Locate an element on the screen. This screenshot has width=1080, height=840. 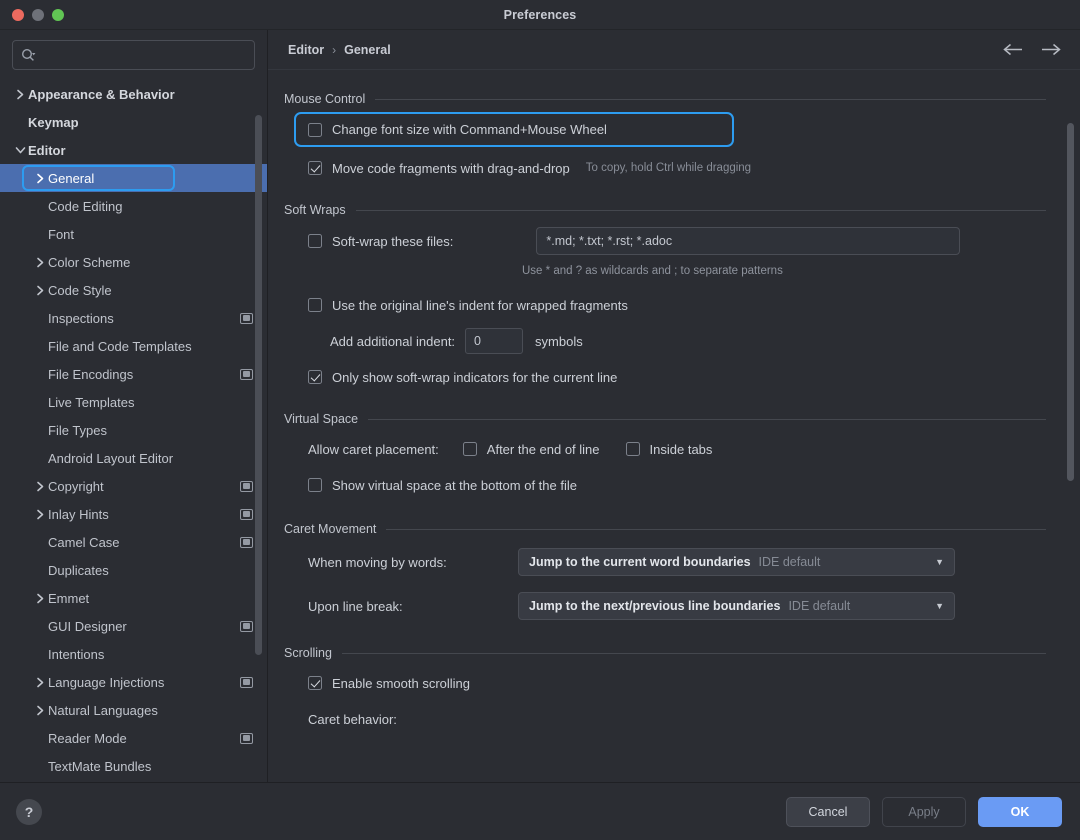
inside-tabs-label: Inside tabs is located at coordinates (681, 449).